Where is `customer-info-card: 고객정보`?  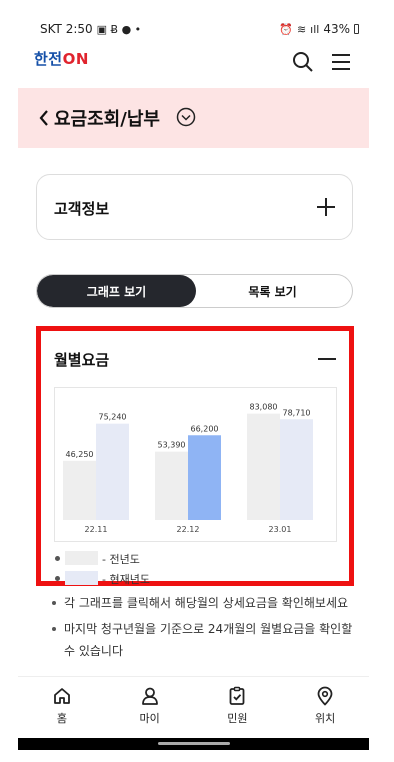
customer-info-card: 고객정보 is located at coordinates (194, 207).